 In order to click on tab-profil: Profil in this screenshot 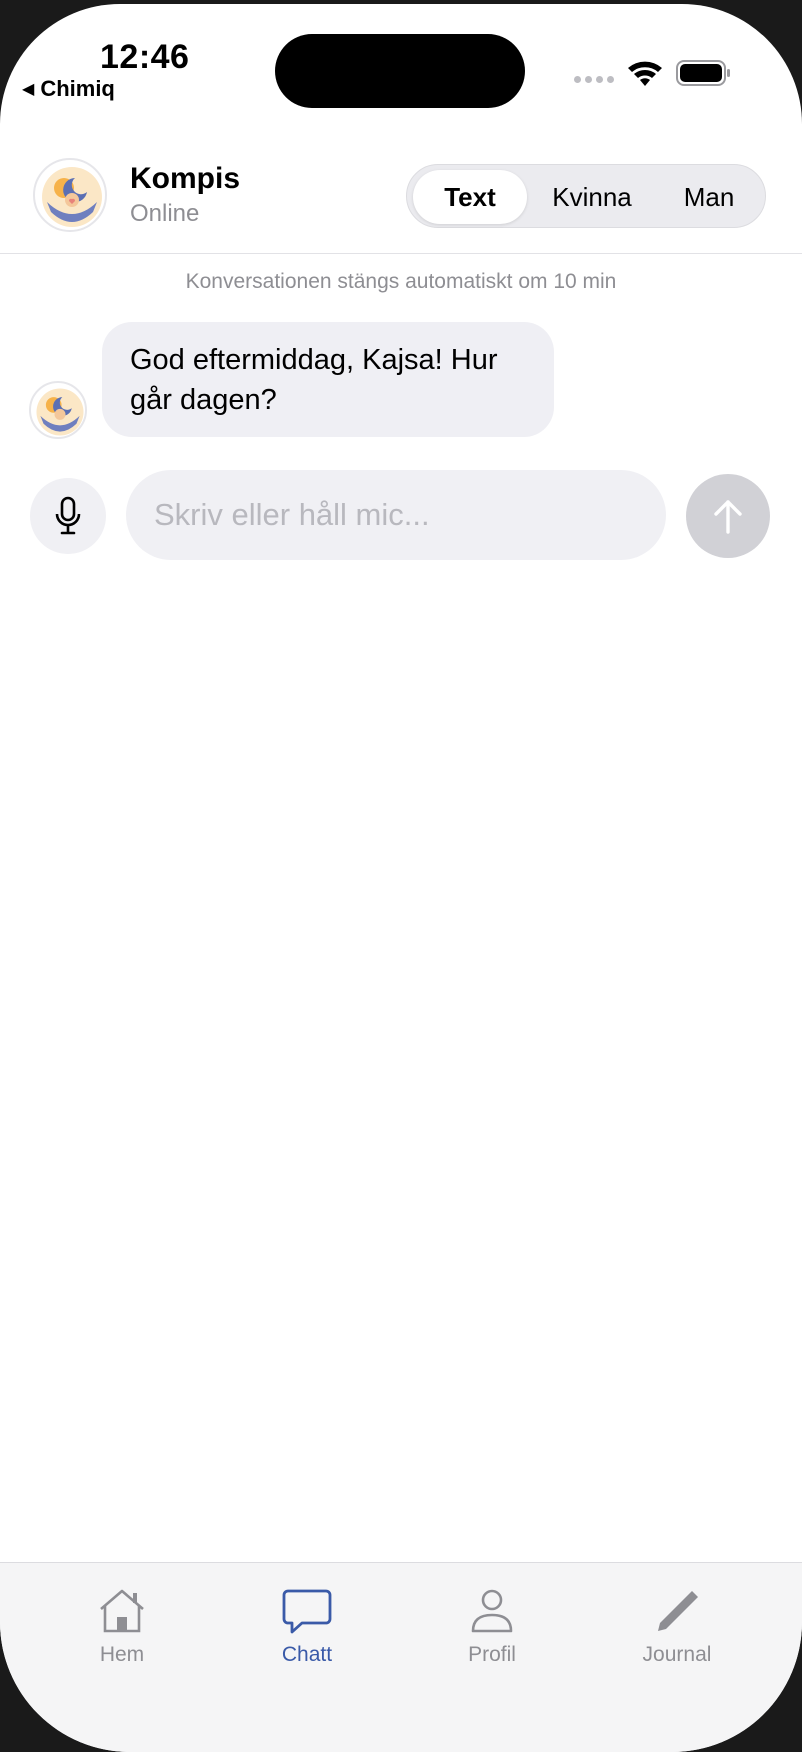, I will do `click(492, 1627)`.